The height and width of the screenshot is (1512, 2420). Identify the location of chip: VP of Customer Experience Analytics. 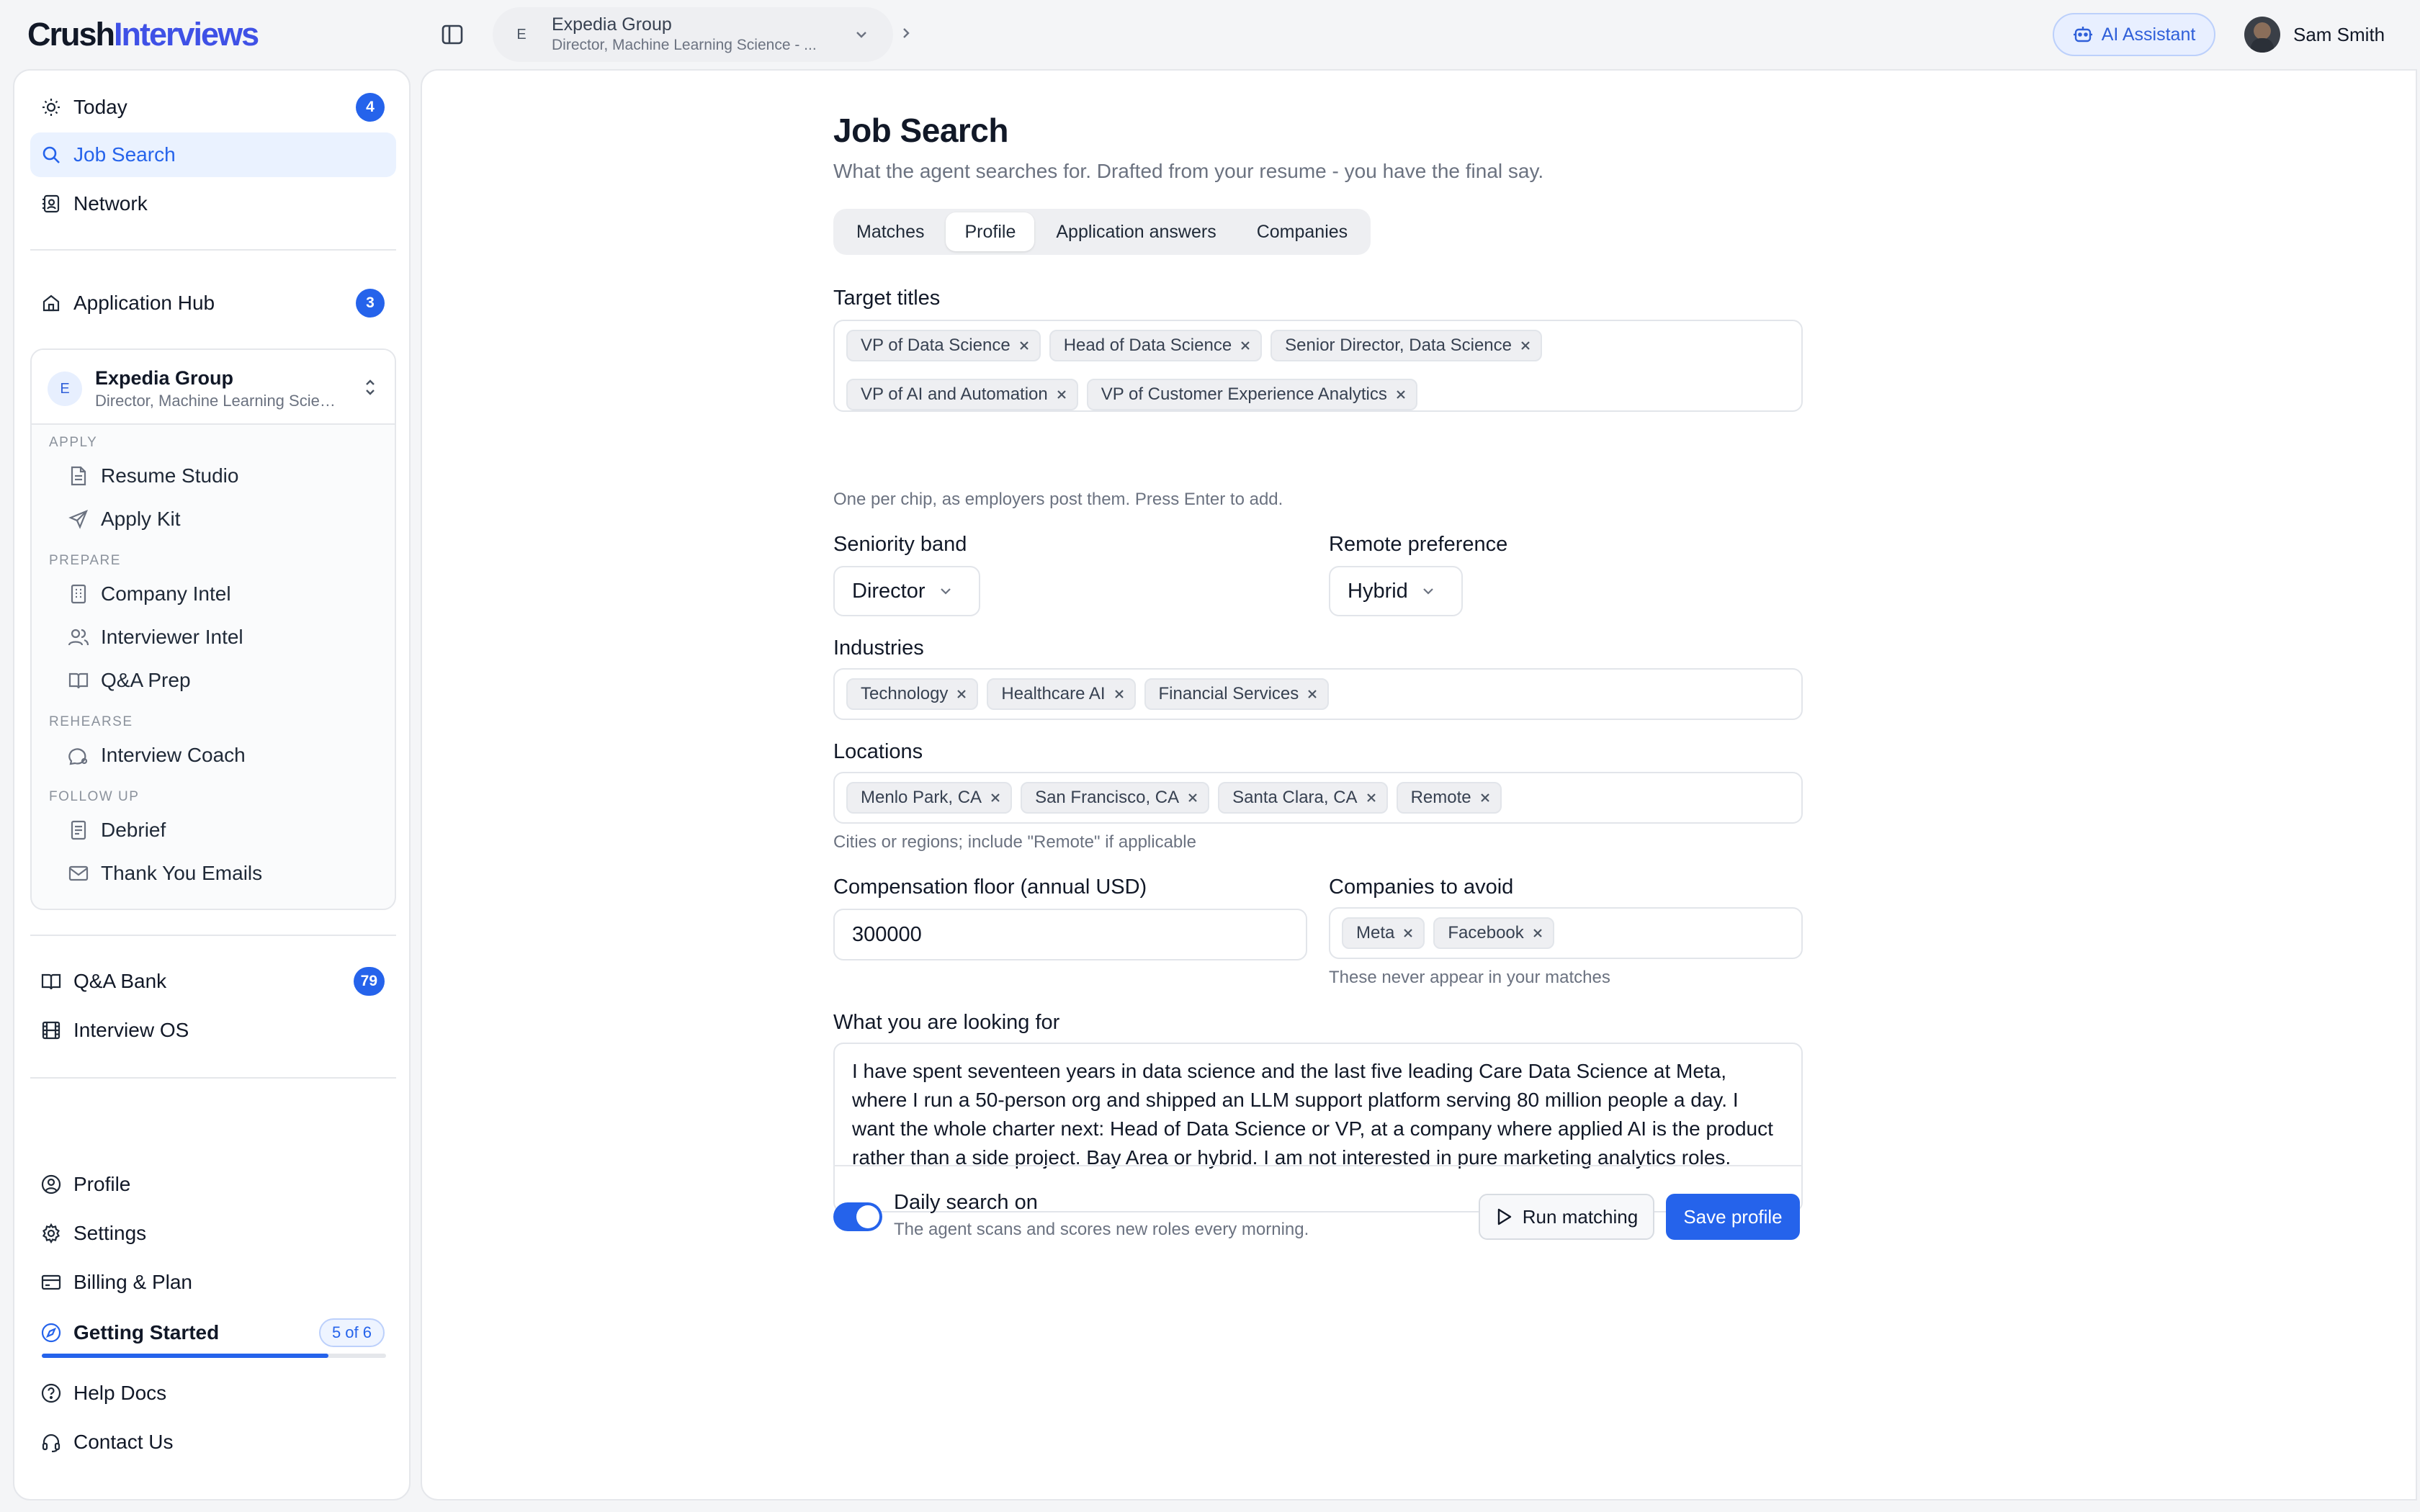
(1251, 394).